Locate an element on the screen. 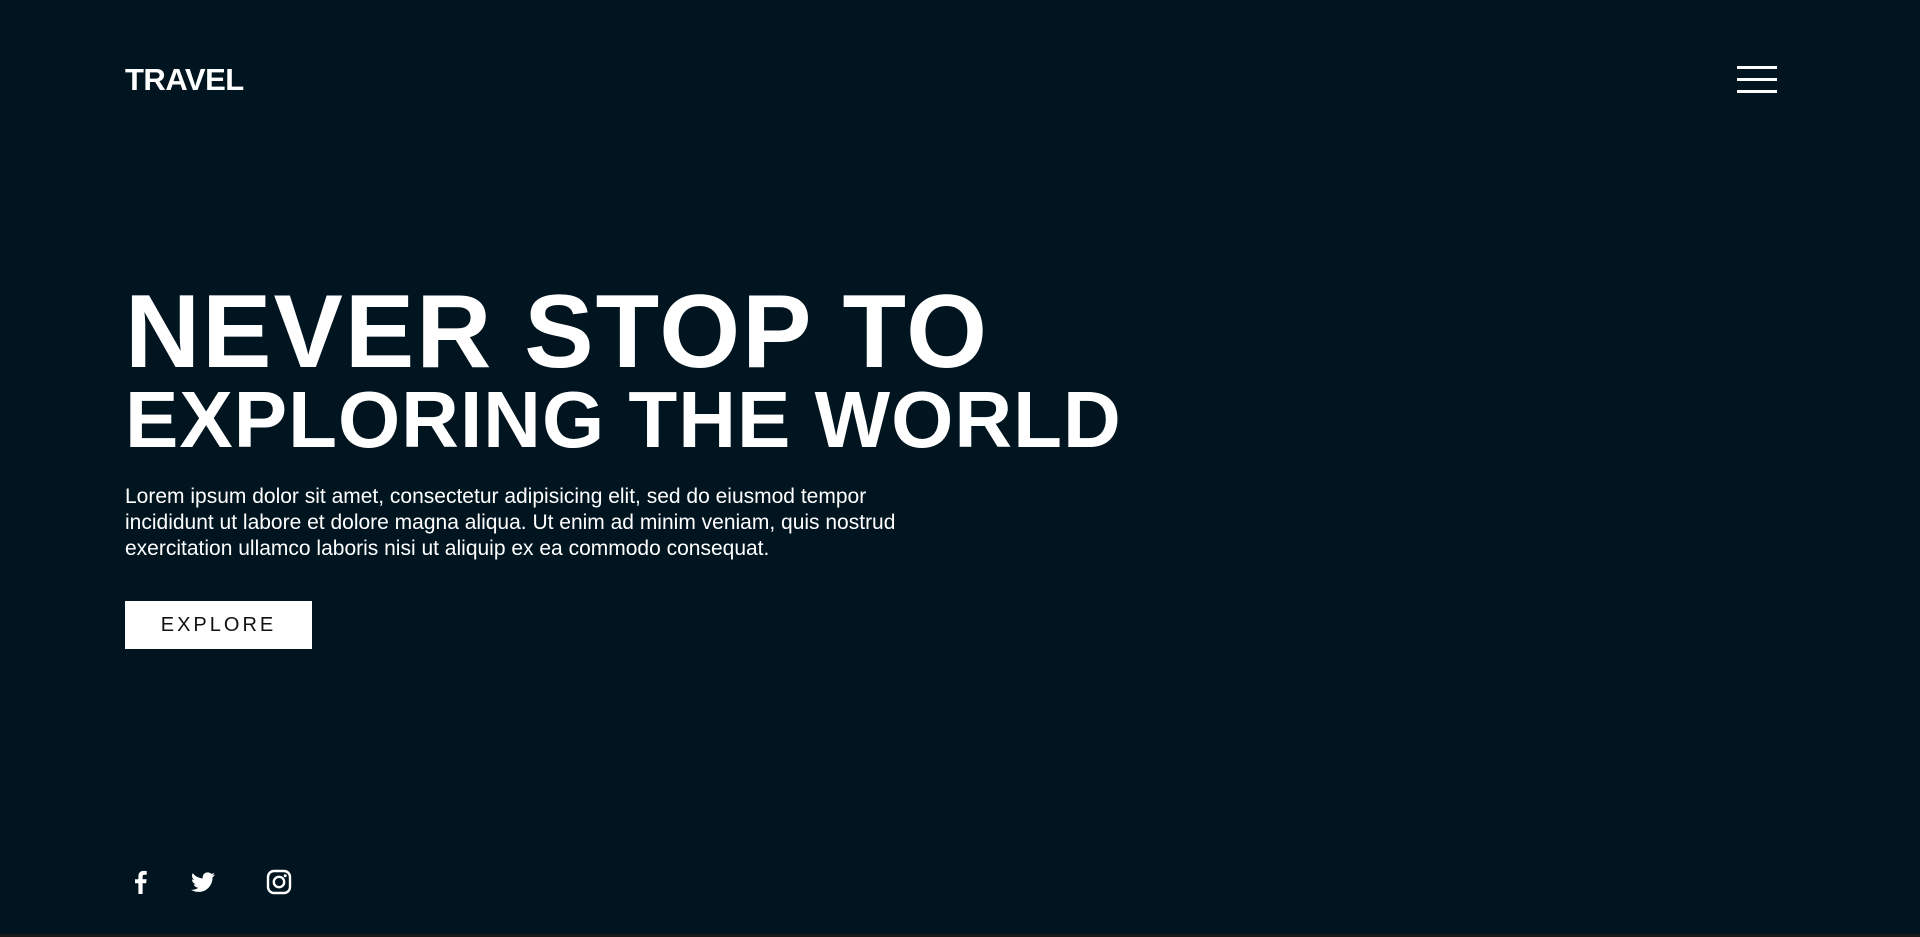  hero-title-line-1: NEVER STOP TO is located at coordinates (557, 332).